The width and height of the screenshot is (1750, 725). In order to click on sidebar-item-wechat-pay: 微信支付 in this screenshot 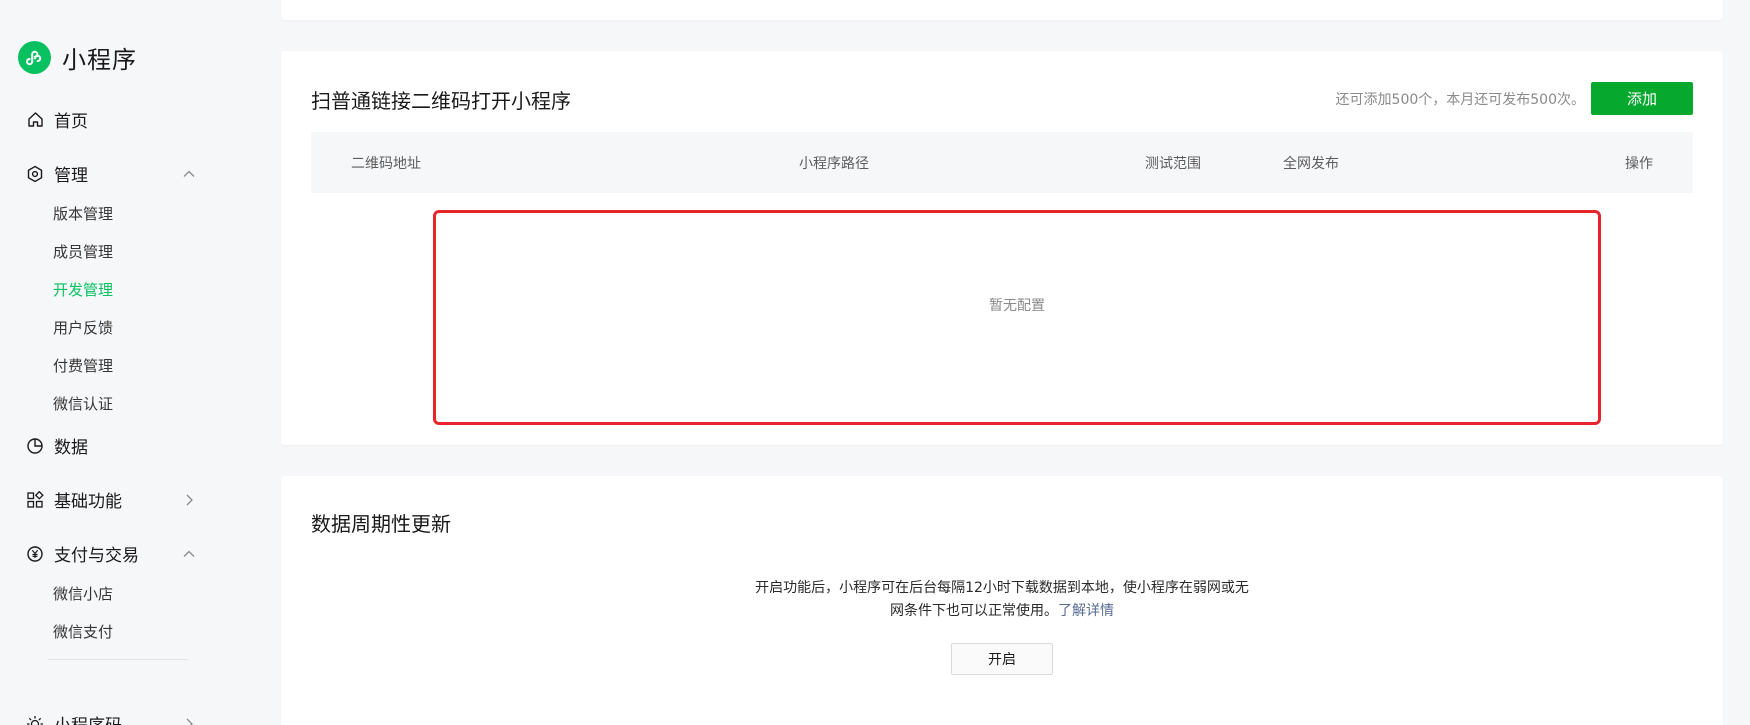, I will do `click(83, 631)`.